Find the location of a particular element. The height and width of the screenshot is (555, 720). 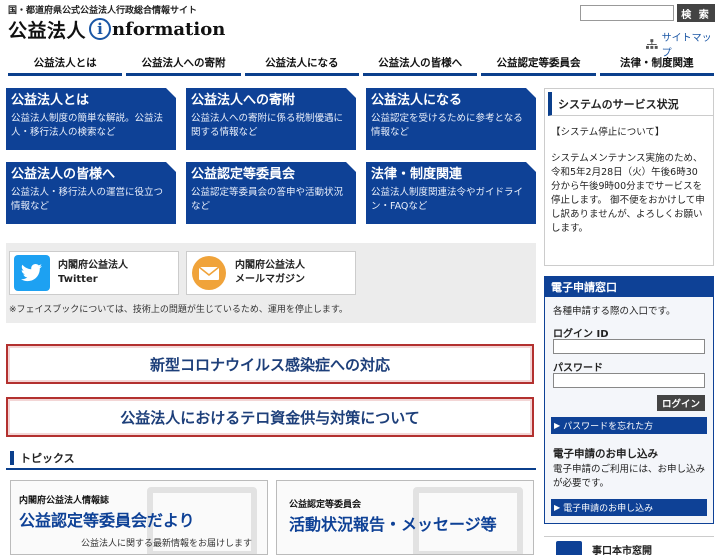

nav-item-law: 法律・制度関連 is located at coordinates (656, 64).